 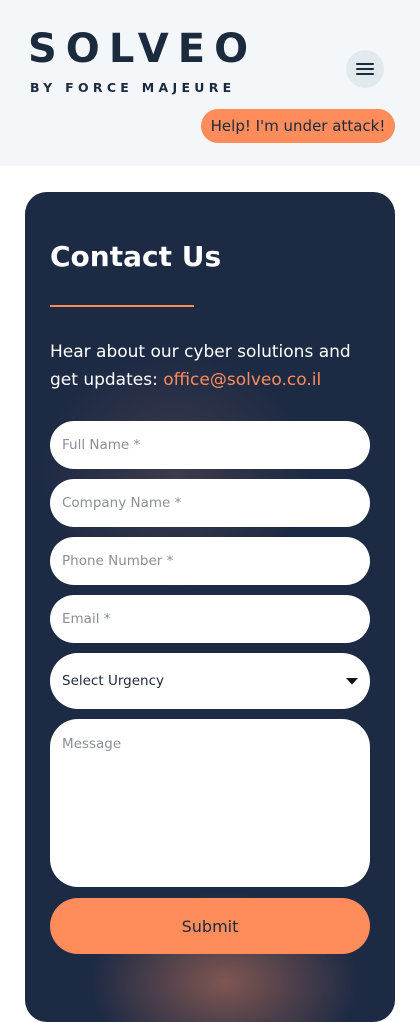 I want to click on solveo-logo: SOLVEO BY FORCE MAJEURE, so click(x=138, y=63).